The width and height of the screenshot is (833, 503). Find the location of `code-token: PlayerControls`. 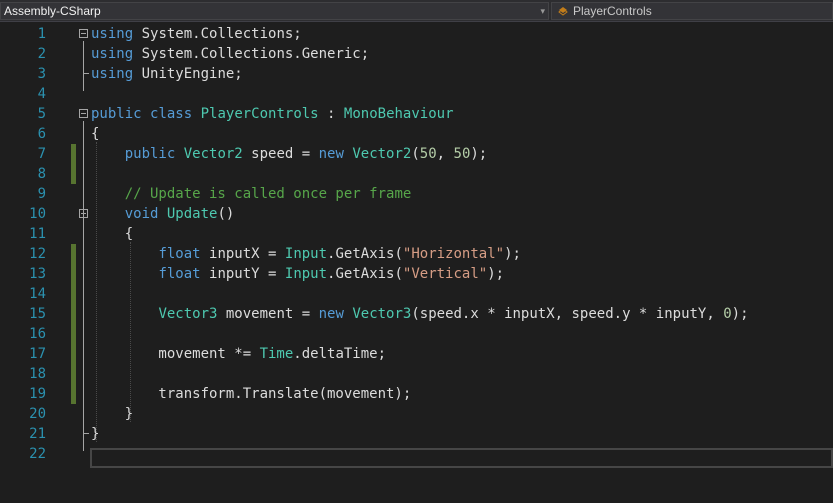

code-token: PlayerControls is located at coordinates (259, 114).